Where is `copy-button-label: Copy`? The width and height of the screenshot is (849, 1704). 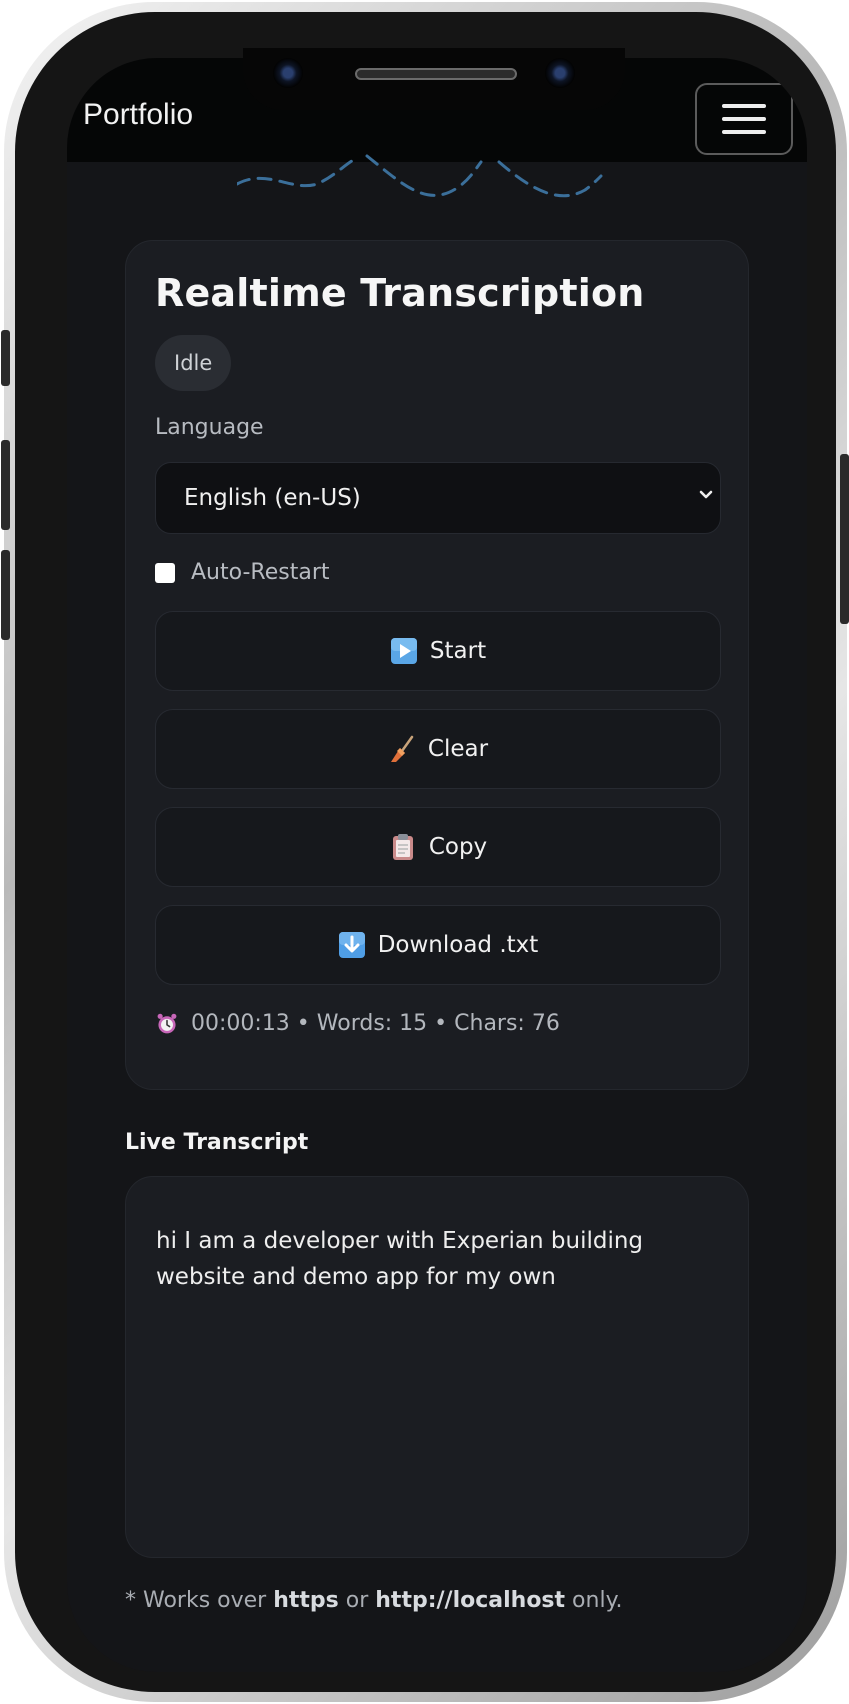 copy-button-label: Copy is located at coordinates (458, 847).